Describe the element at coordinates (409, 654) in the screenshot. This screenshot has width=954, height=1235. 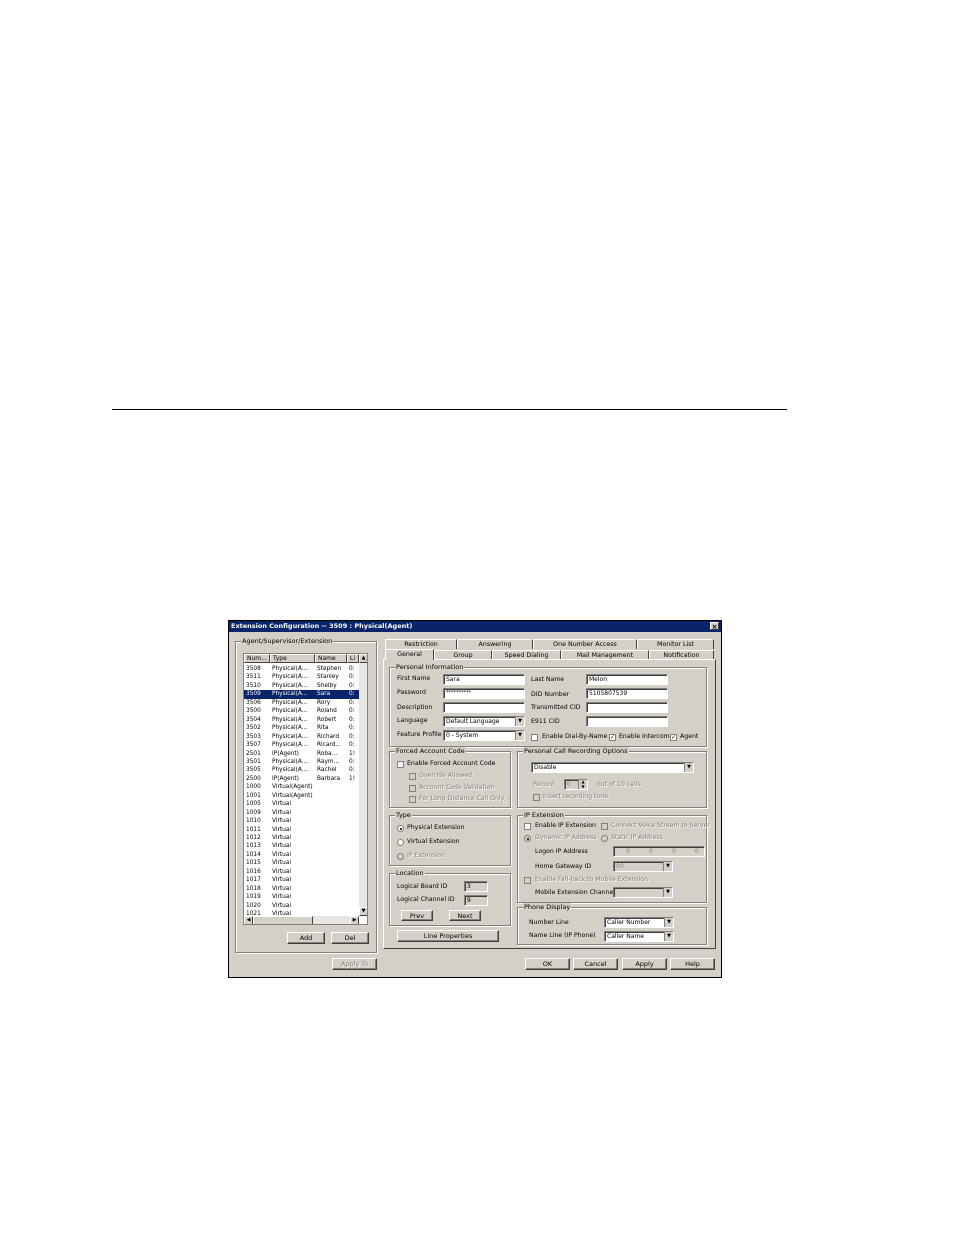
I see `tab-general: General` at that location.